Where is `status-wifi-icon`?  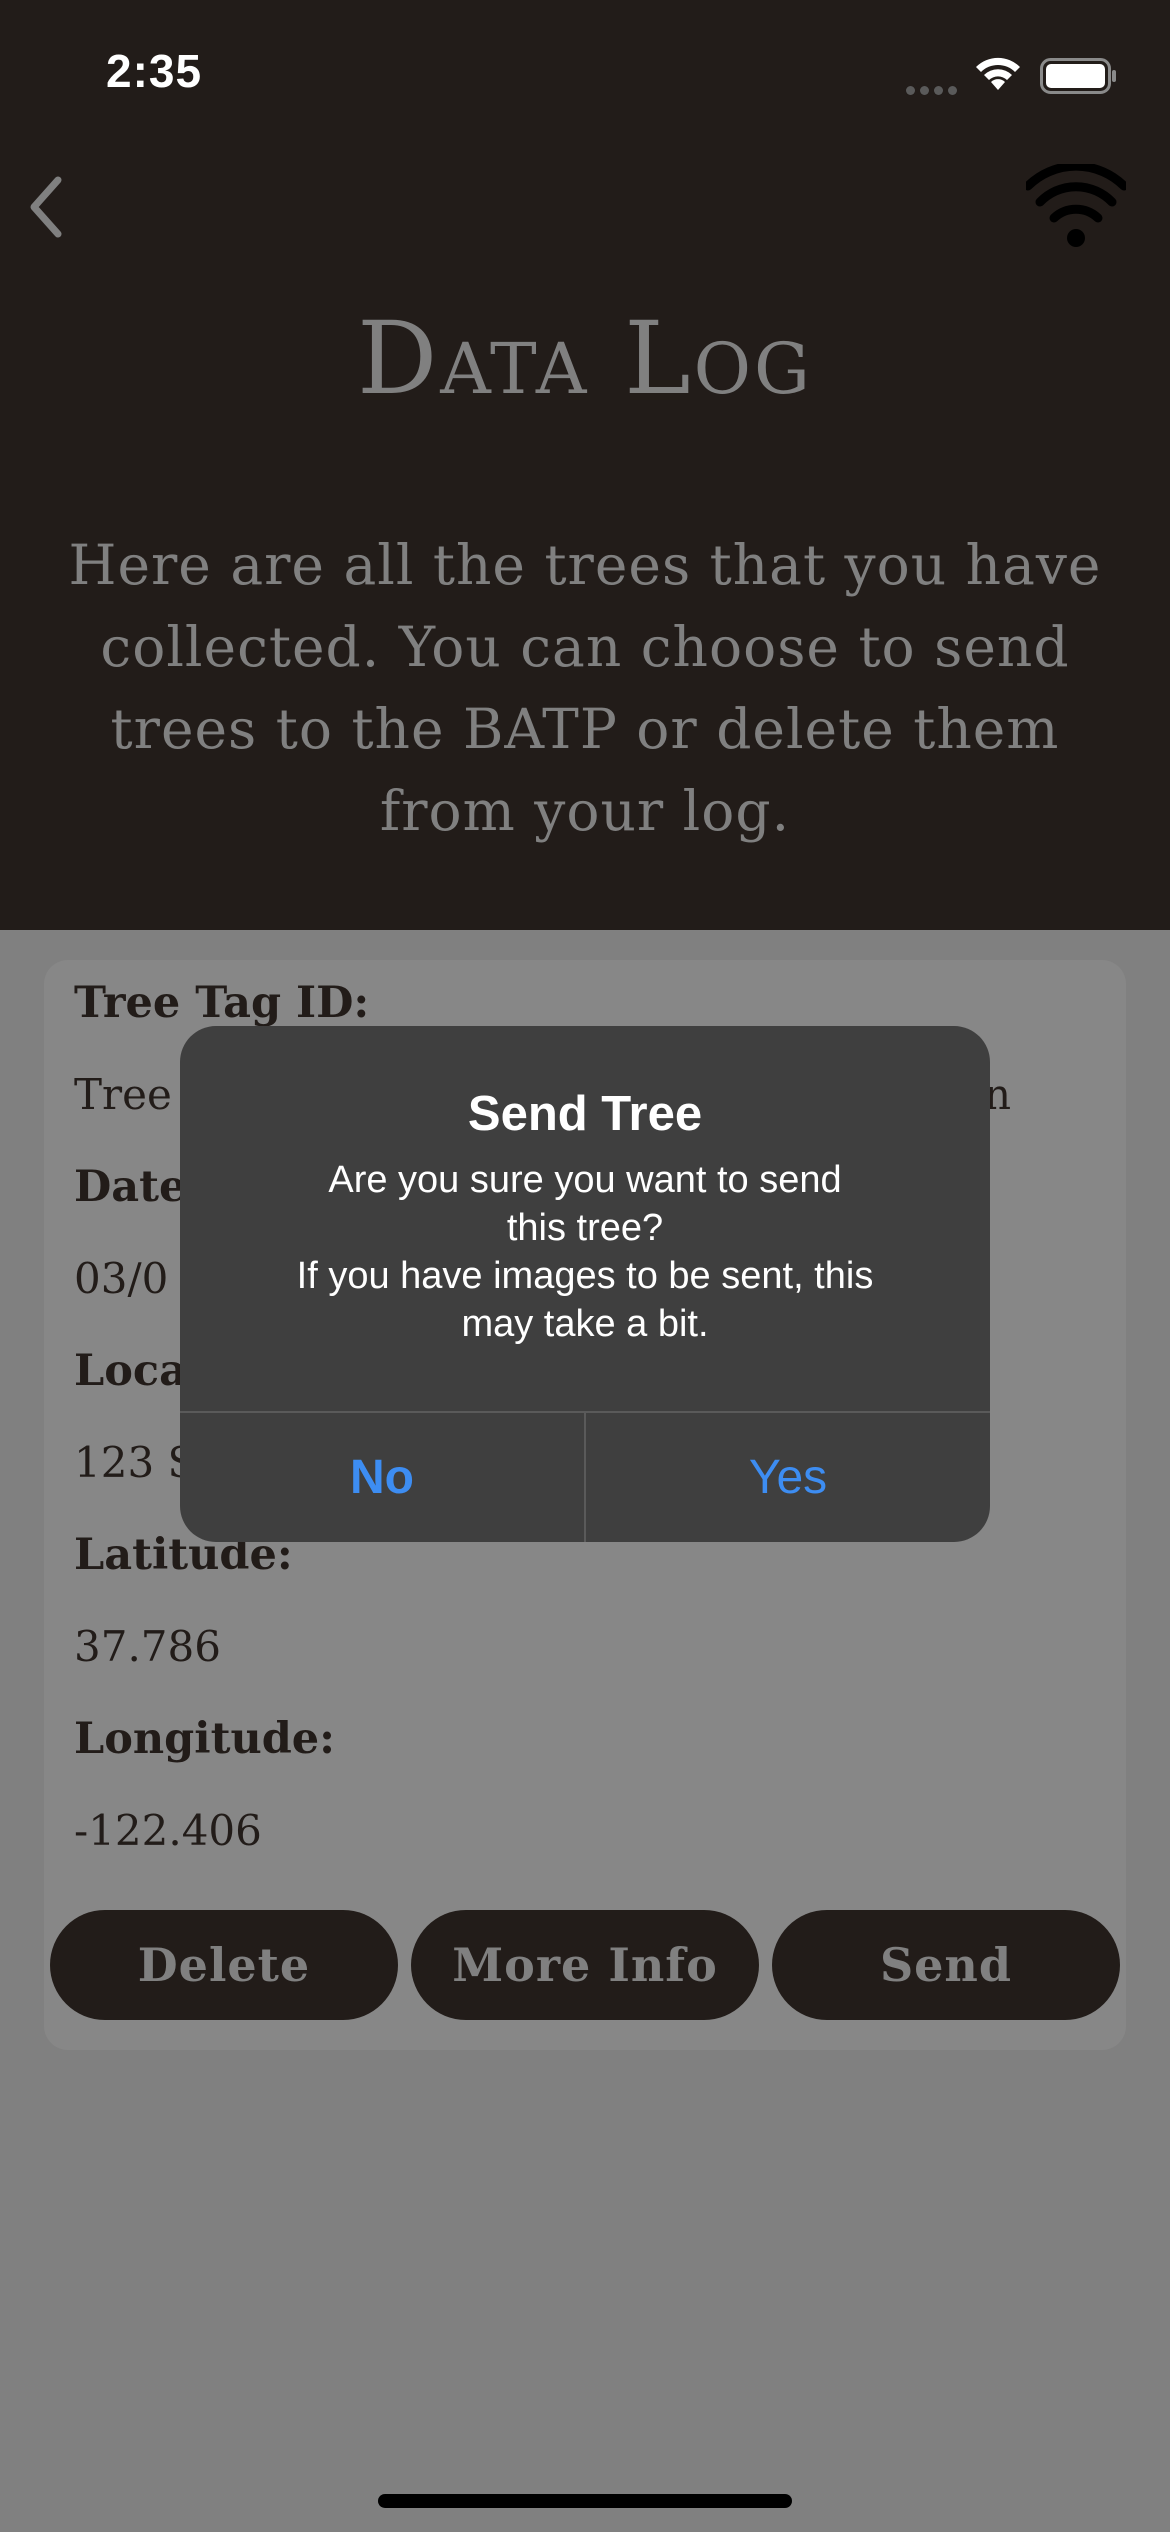
status-wifi-icon is located at coordinates (998, 73).